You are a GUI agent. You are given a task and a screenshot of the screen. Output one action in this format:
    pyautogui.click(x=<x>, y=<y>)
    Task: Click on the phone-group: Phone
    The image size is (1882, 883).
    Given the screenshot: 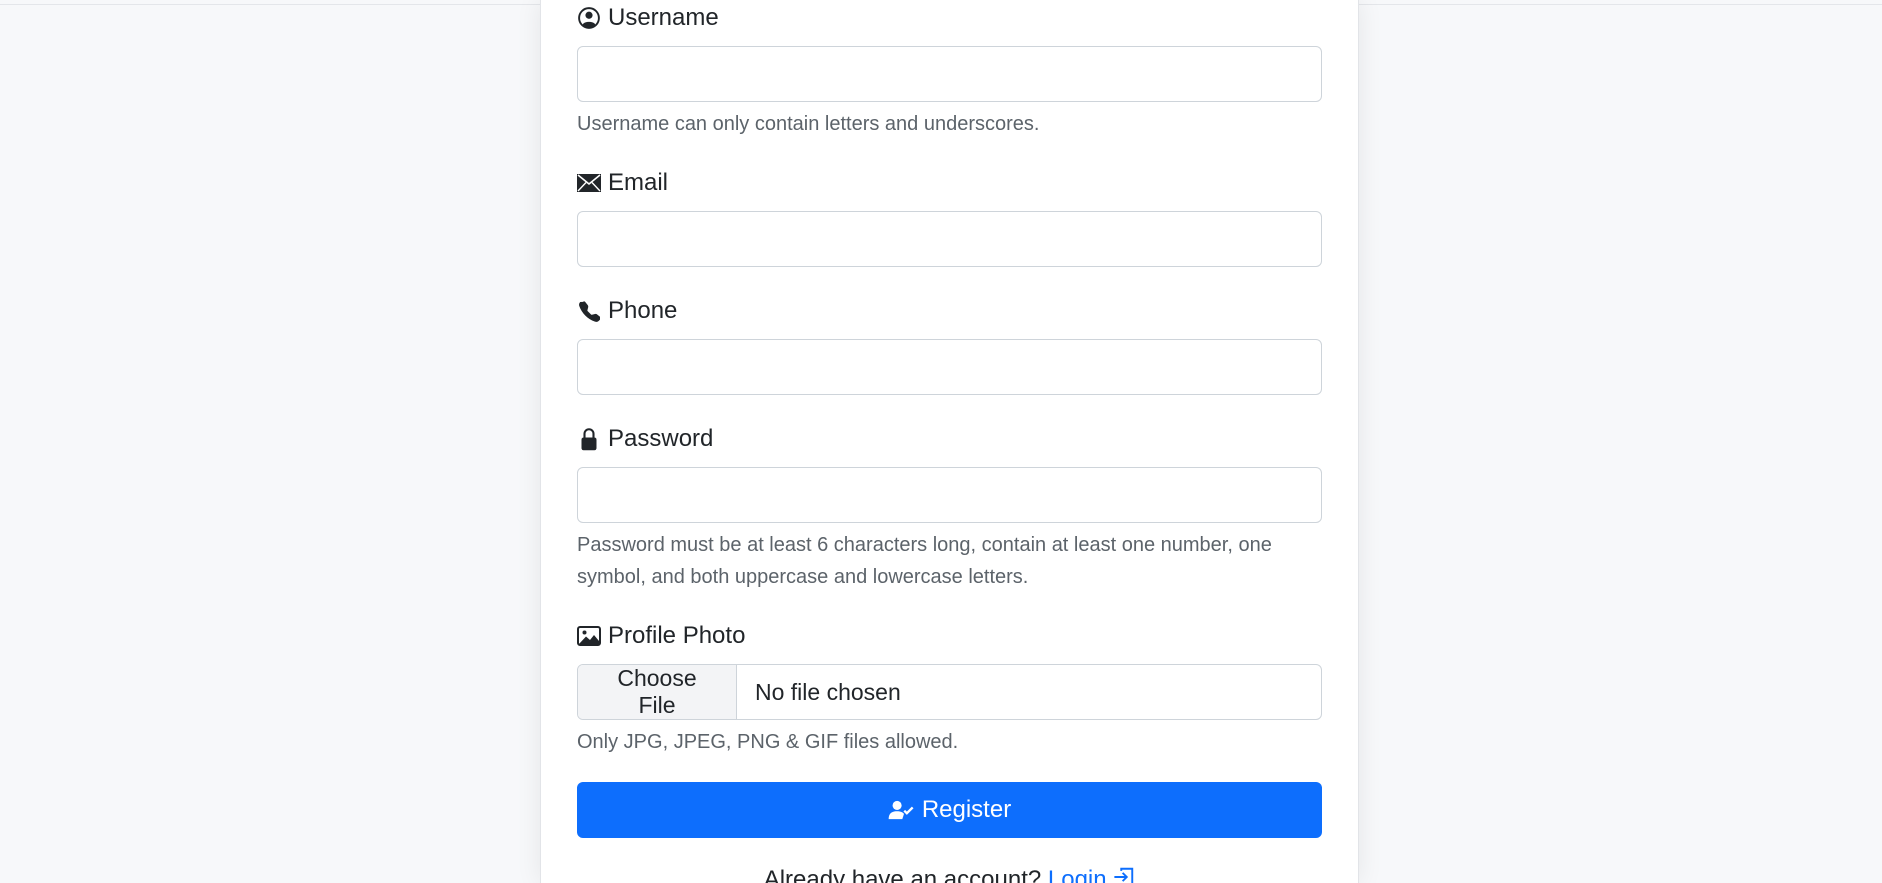 What is the action you would take?
    pyautogui.click(x=949, y=345)
    